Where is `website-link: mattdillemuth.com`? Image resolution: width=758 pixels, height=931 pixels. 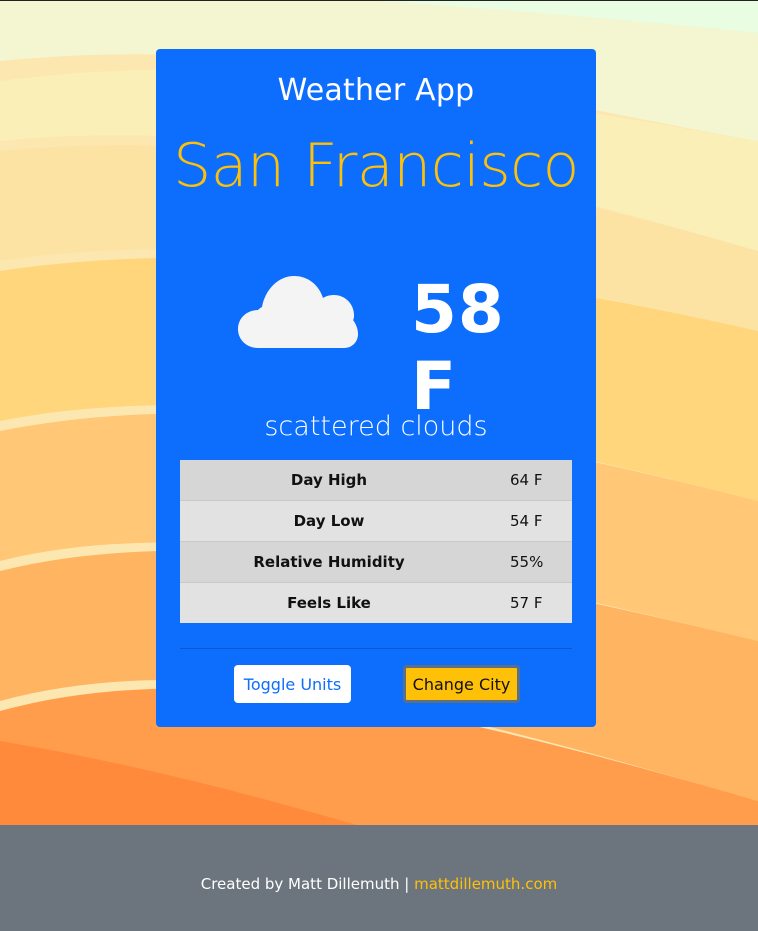
website-link: mattdillemuth.com is located at coordinates (485, 884).